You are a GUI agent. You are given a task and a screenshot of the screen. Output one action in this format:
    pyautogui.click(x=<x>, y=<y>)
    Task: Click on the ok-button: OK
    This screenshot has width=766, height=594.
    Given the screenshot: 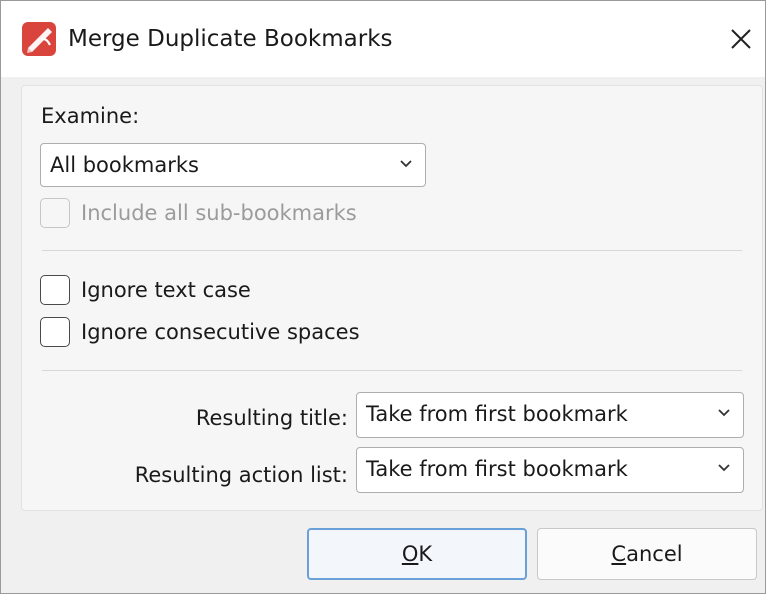 What is the action you would take?
    pyautogui.click(x=417, y=554)
    